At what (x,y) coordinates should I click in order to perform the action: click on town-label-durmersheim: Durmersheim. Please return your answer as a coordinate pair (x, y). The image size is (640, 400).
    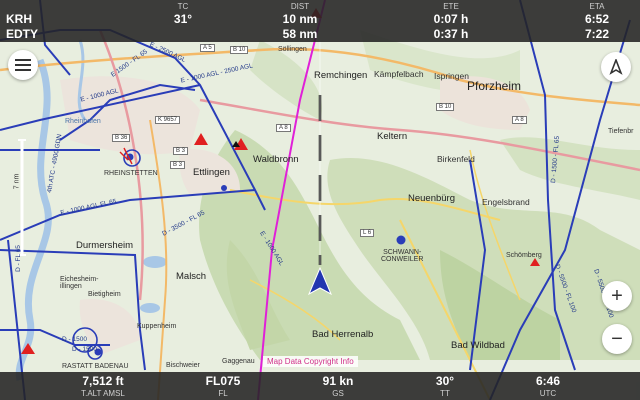
    Looking at the image, I should click on (105, 245).